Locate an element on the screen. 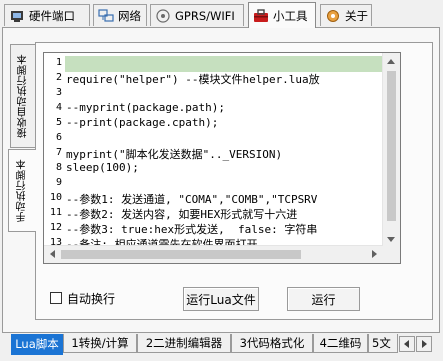 This screenshot has height=361, width=443. tab-about-label: 关于 is located at coordinates (356, 15).